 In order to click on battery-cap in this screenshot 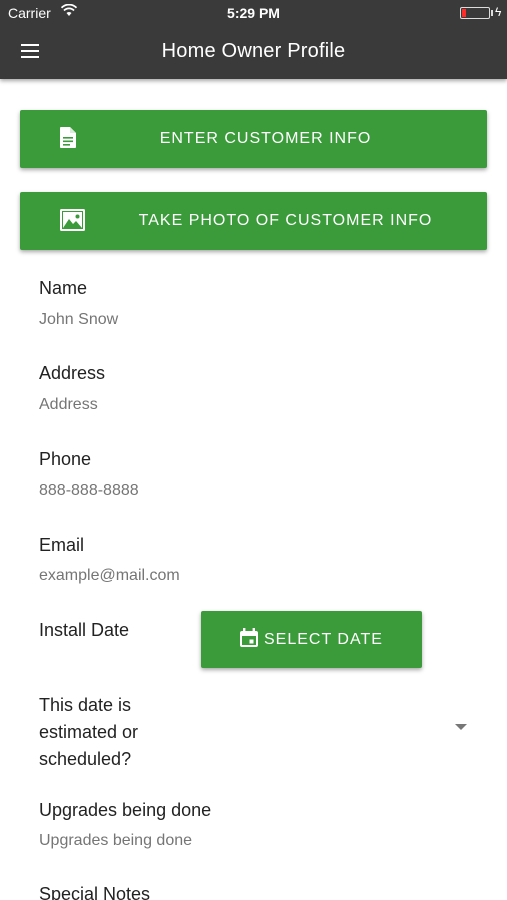, I will do `click(492, 13)`.